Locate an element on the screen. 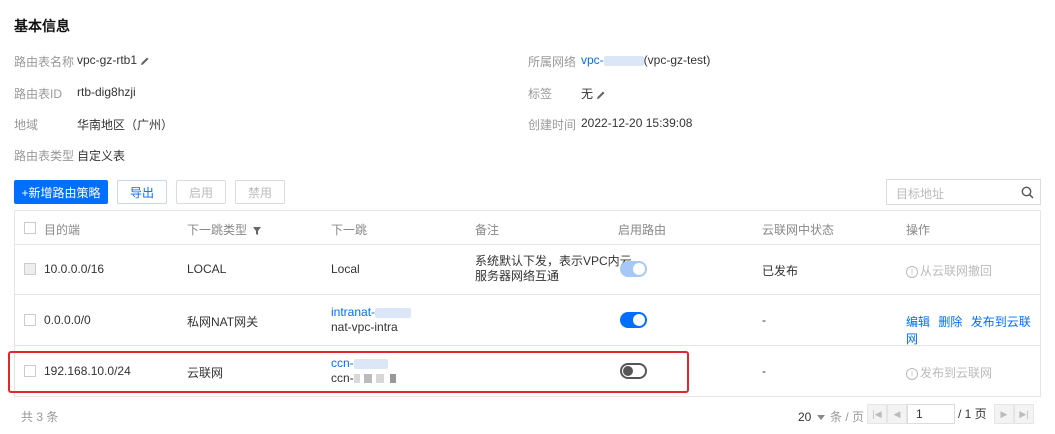 The image size is (1055, 434). header-operations: 操作 is located at coordinates (918, 230).